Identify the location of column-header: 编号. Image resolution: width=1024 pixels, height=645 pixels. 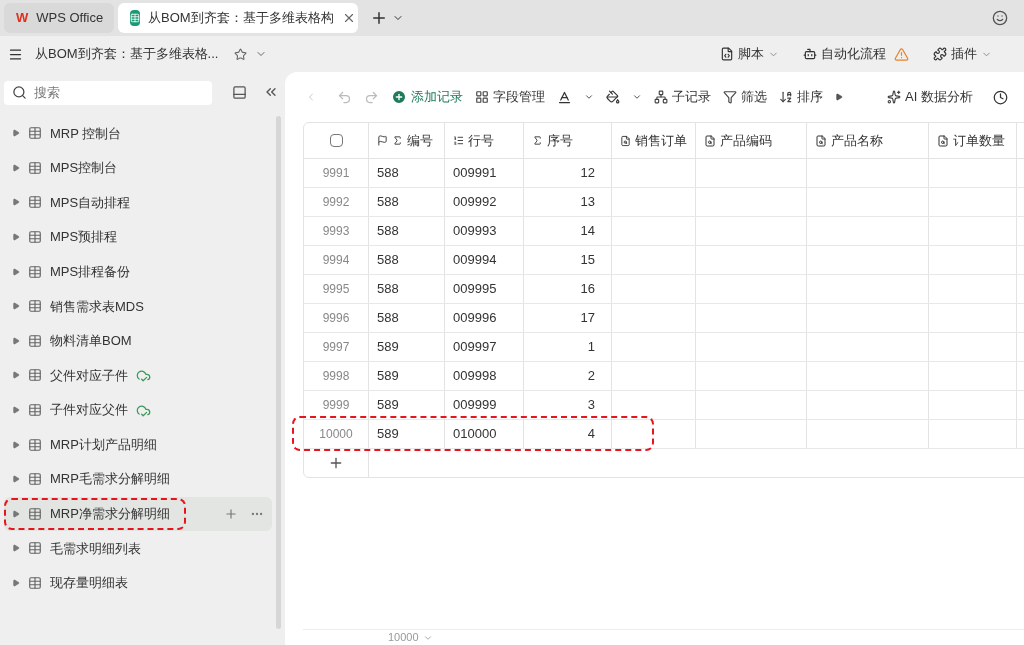
(407, 140).